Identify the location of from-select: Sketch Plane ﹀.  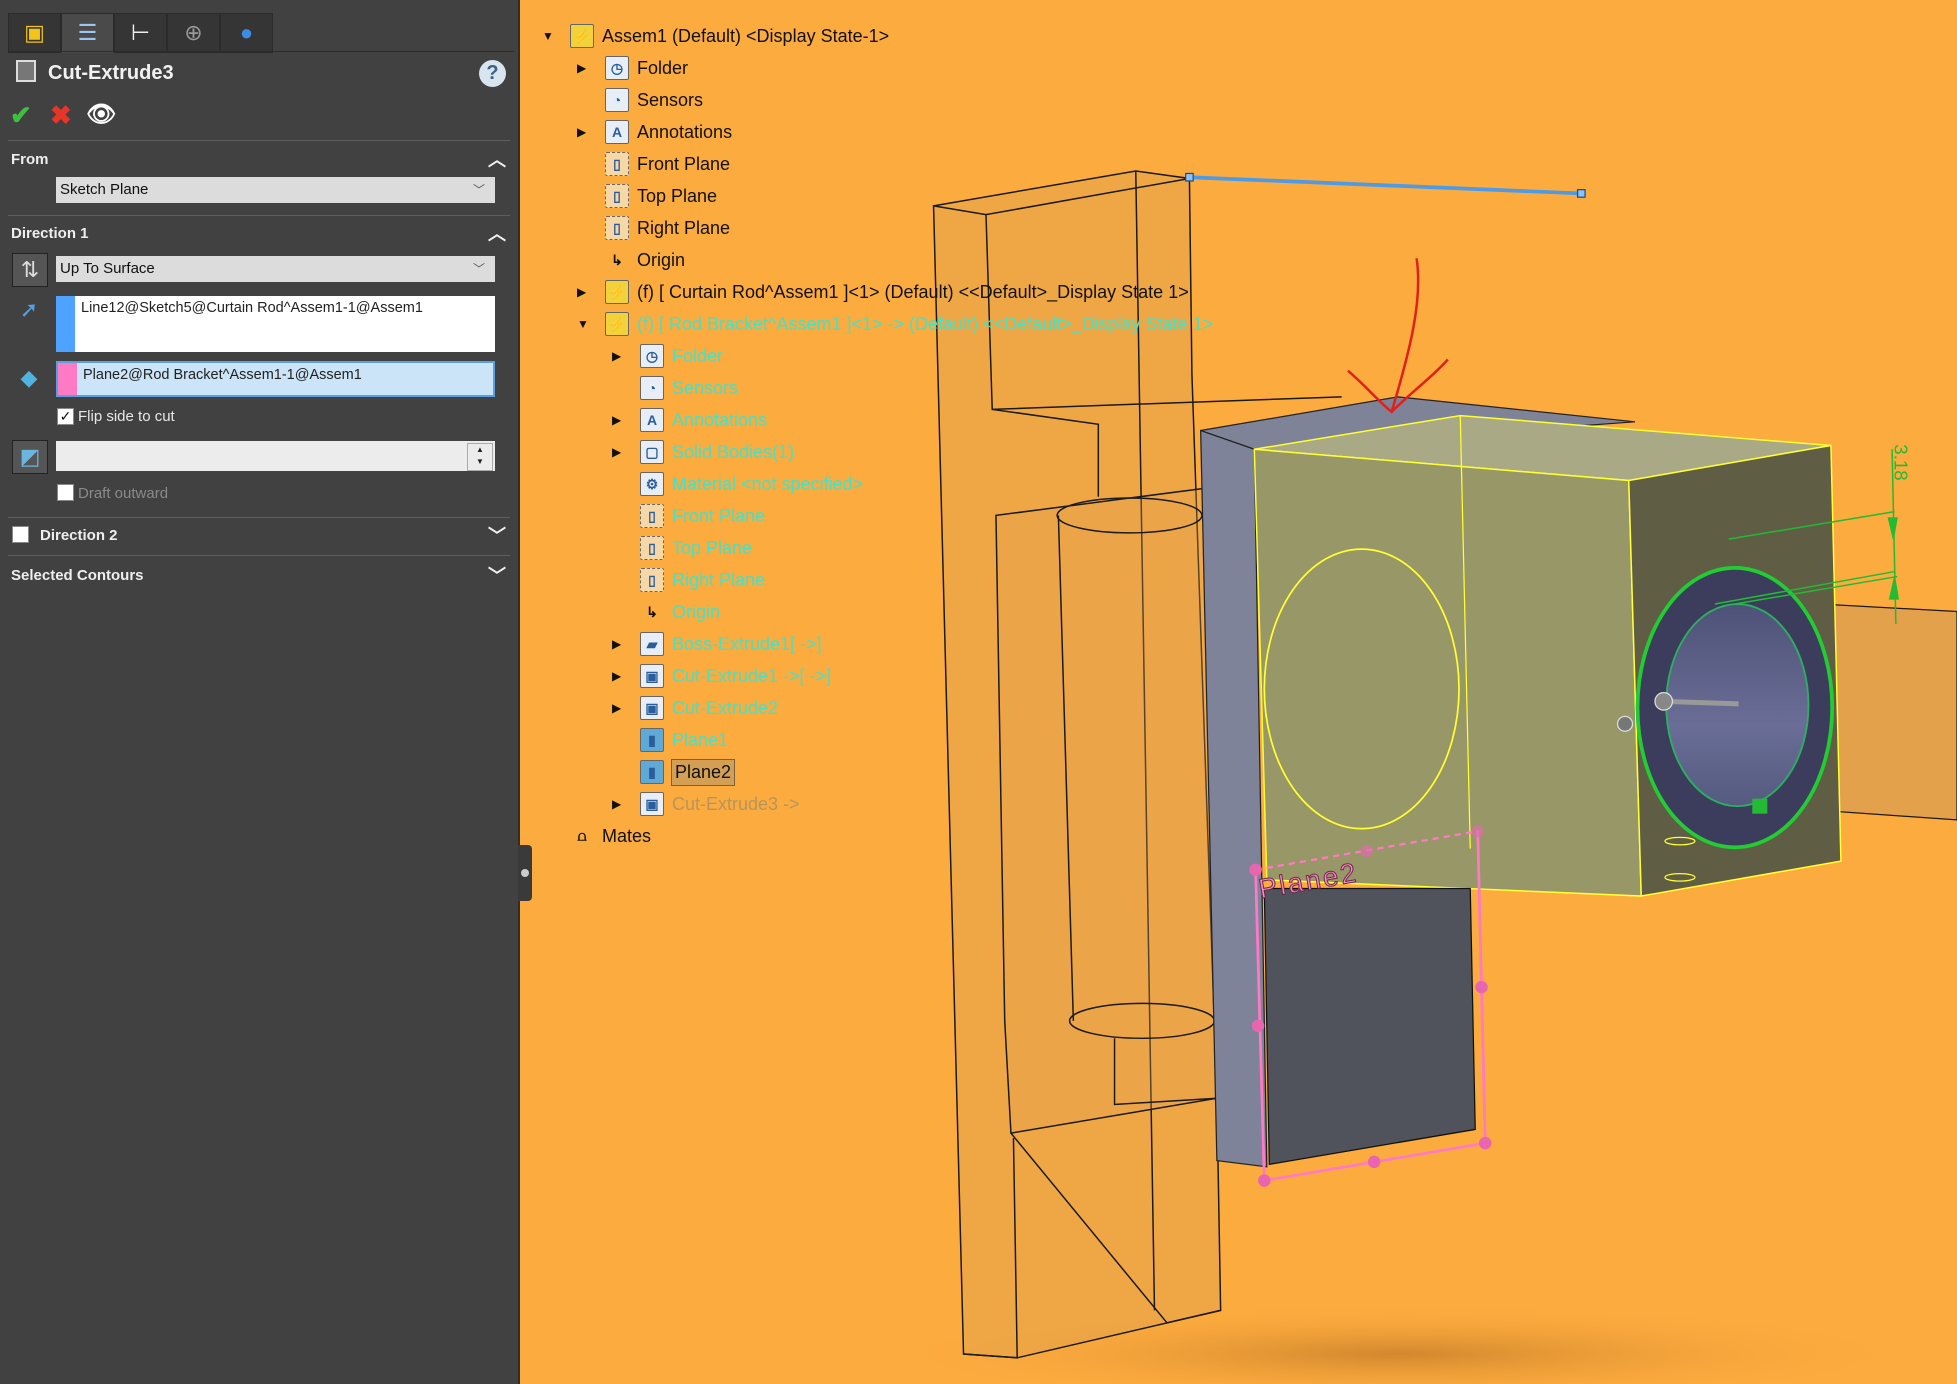
(275, 190).